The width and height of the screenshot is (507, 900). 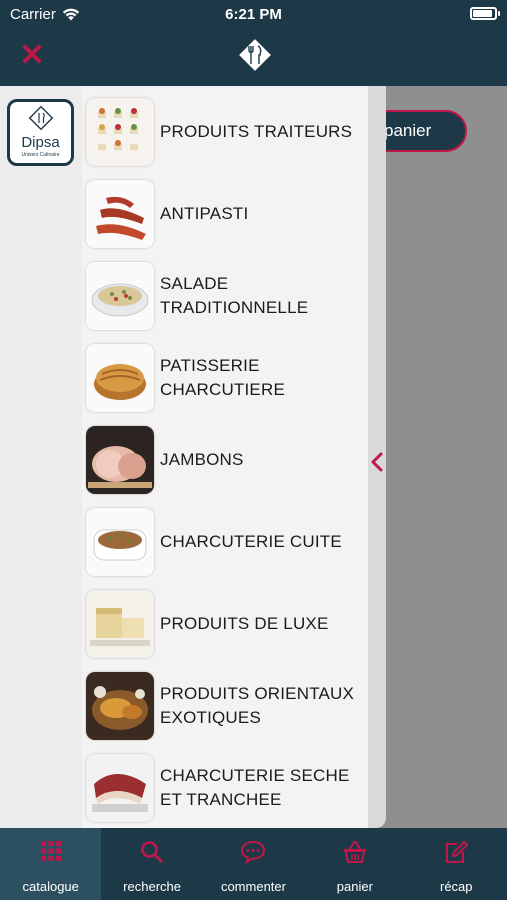 What do you see at coordinates (354, 852) in the screenshot?
I see `basket-icon` at bounding box center [354, 852].